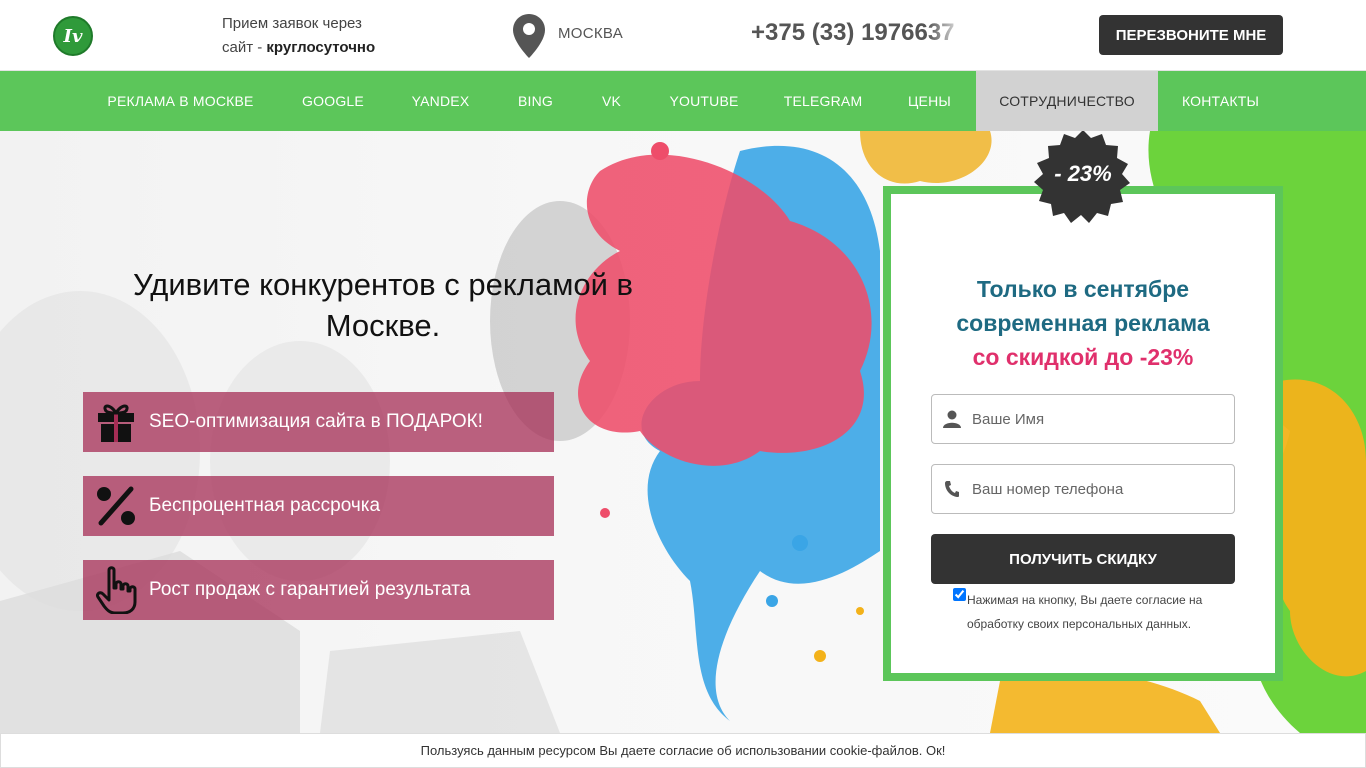  I want to click on offer-line2: современная реклама, so click(1083, 323).